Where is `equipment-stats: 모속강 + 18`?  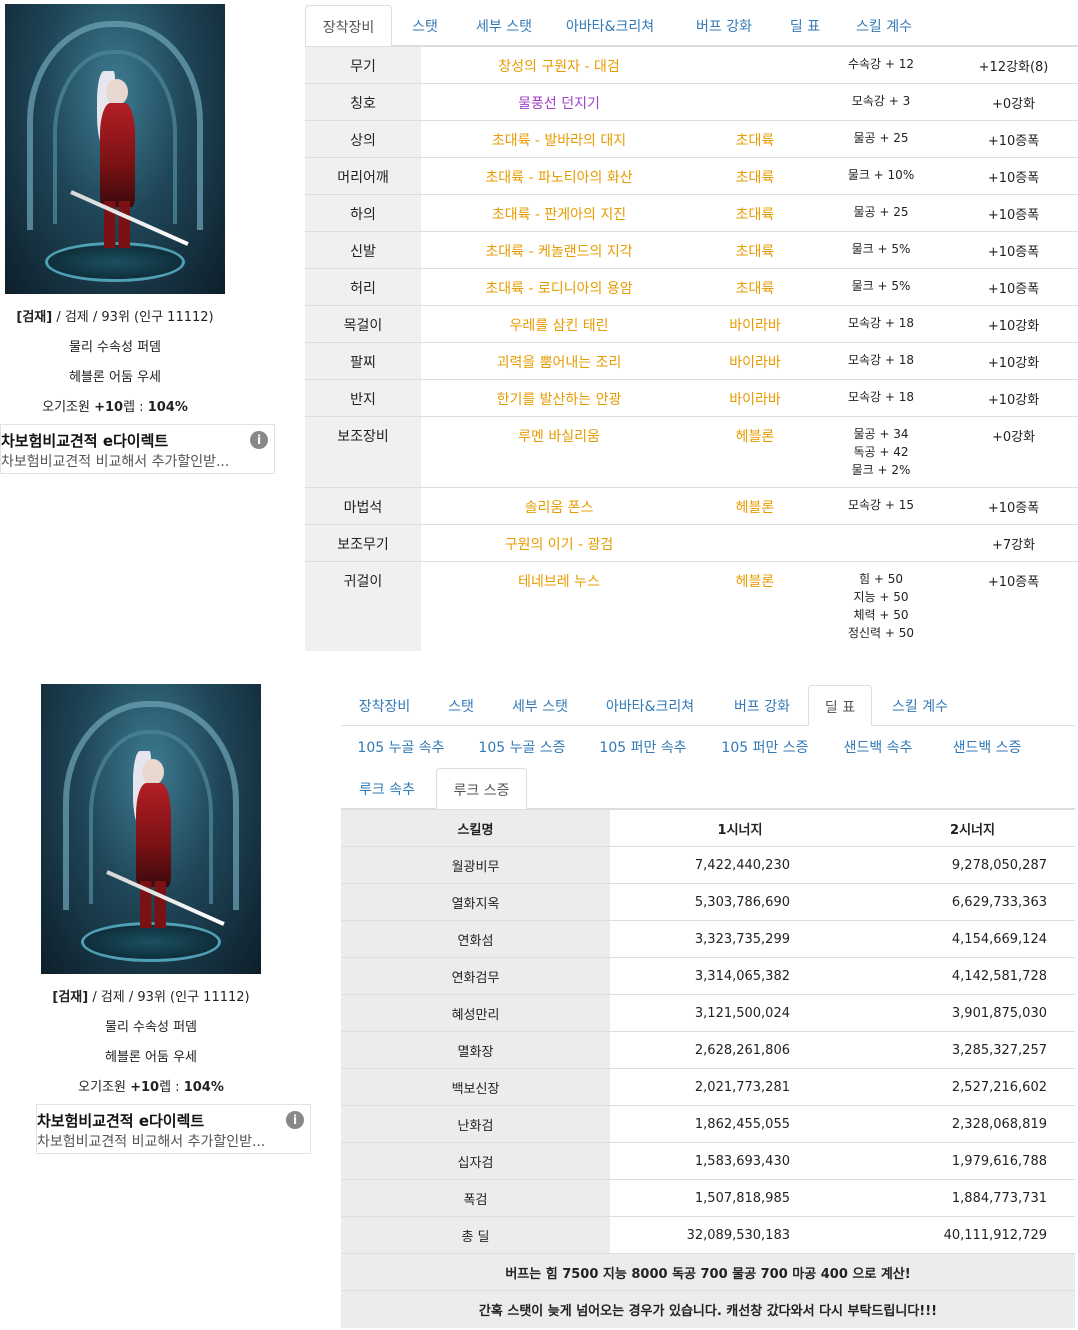 equipment-stats: 모속강 + 18 is located at coordinates (881, 398).